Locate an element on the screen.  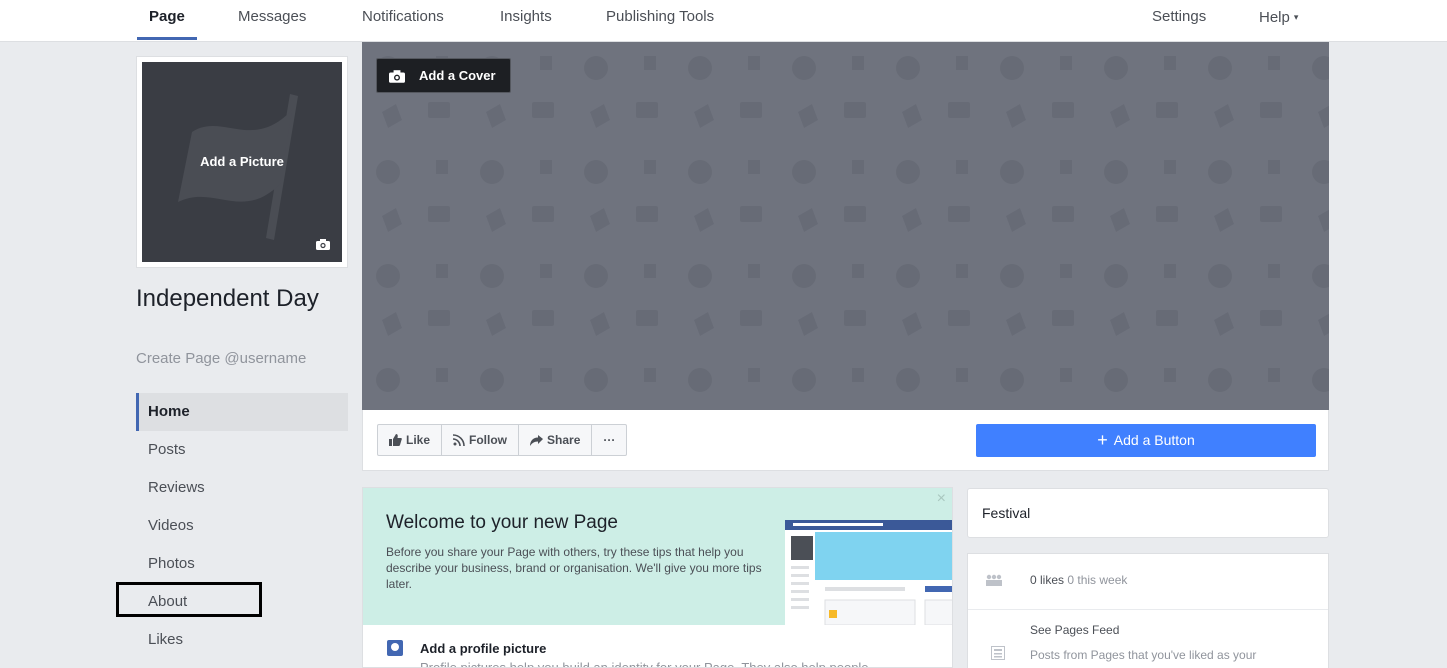
sidebar-item-photos: Photos is located at coordinates (242, 564).